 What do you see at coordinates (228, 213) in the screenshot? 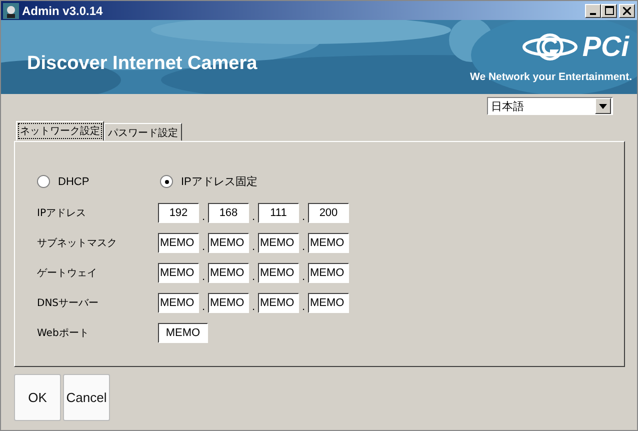
I see `input-field: 168` at bounding box center [228, 213].